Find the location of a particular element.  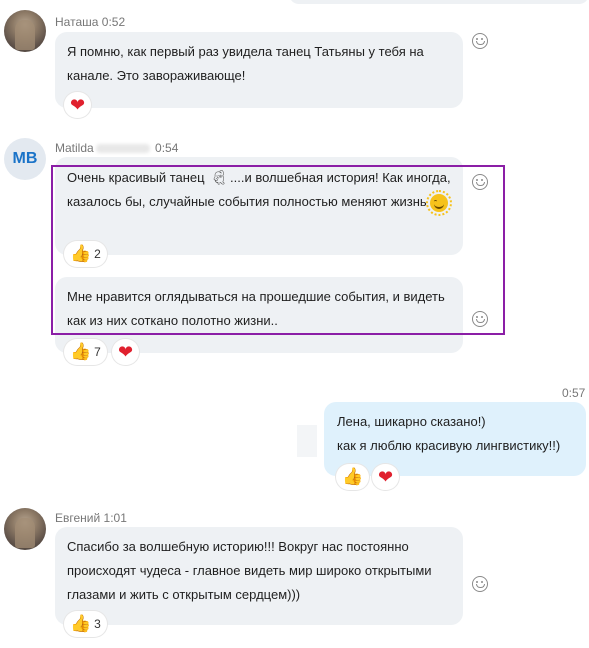

avatar-initials: MB is located at coordinates (25, 158).